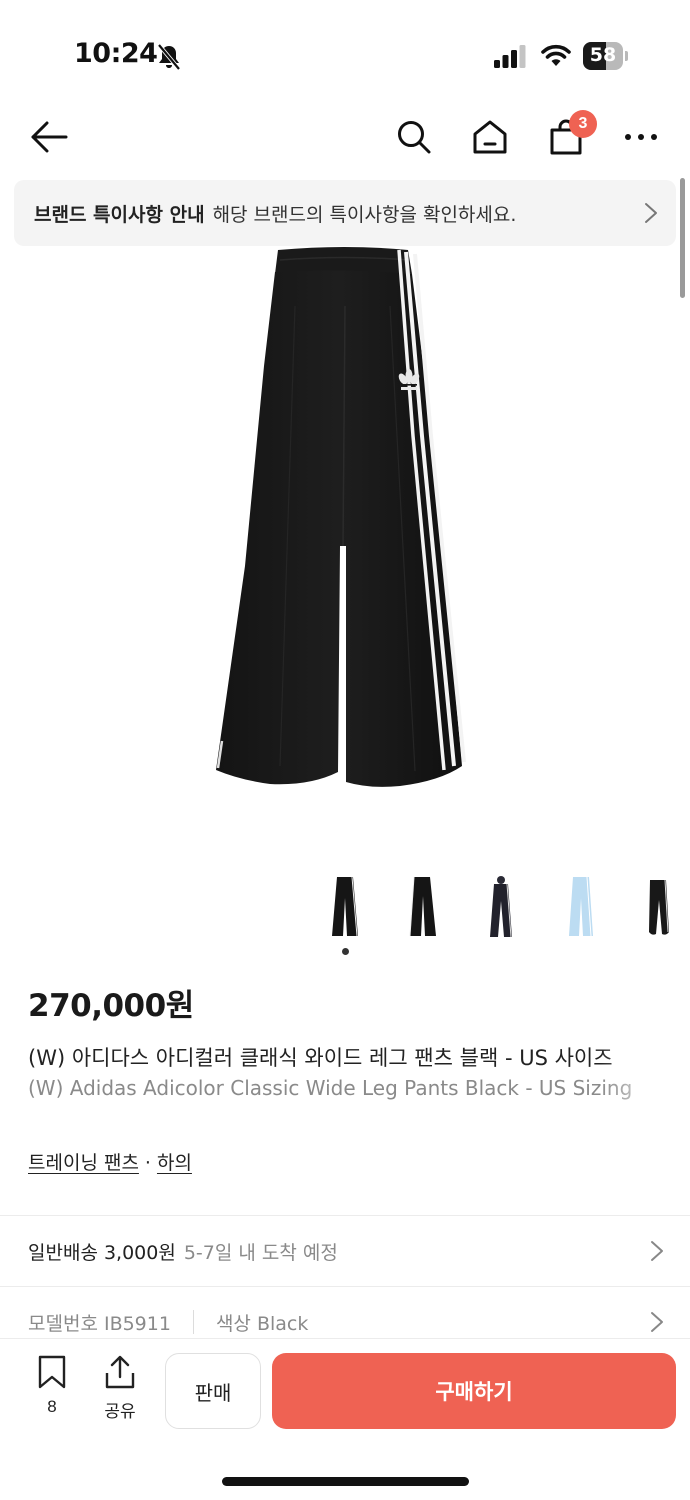  Describe the element at coordinates (345, 951) in the screenshot. I see `thumbnail-indicator-dot` at that location.